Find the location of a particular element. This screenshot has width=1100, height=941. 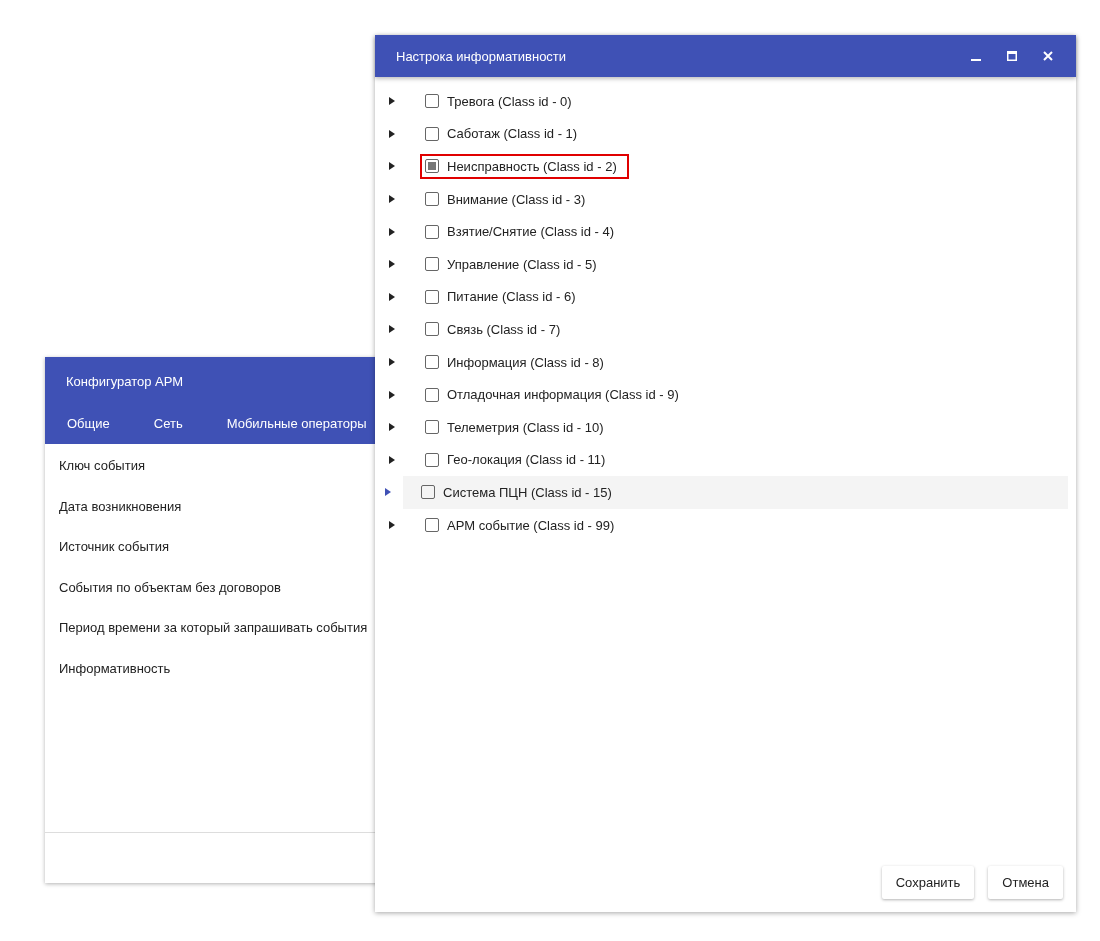

tree-item: Управление (Class id - 5) is located at coordinates (514, 264).